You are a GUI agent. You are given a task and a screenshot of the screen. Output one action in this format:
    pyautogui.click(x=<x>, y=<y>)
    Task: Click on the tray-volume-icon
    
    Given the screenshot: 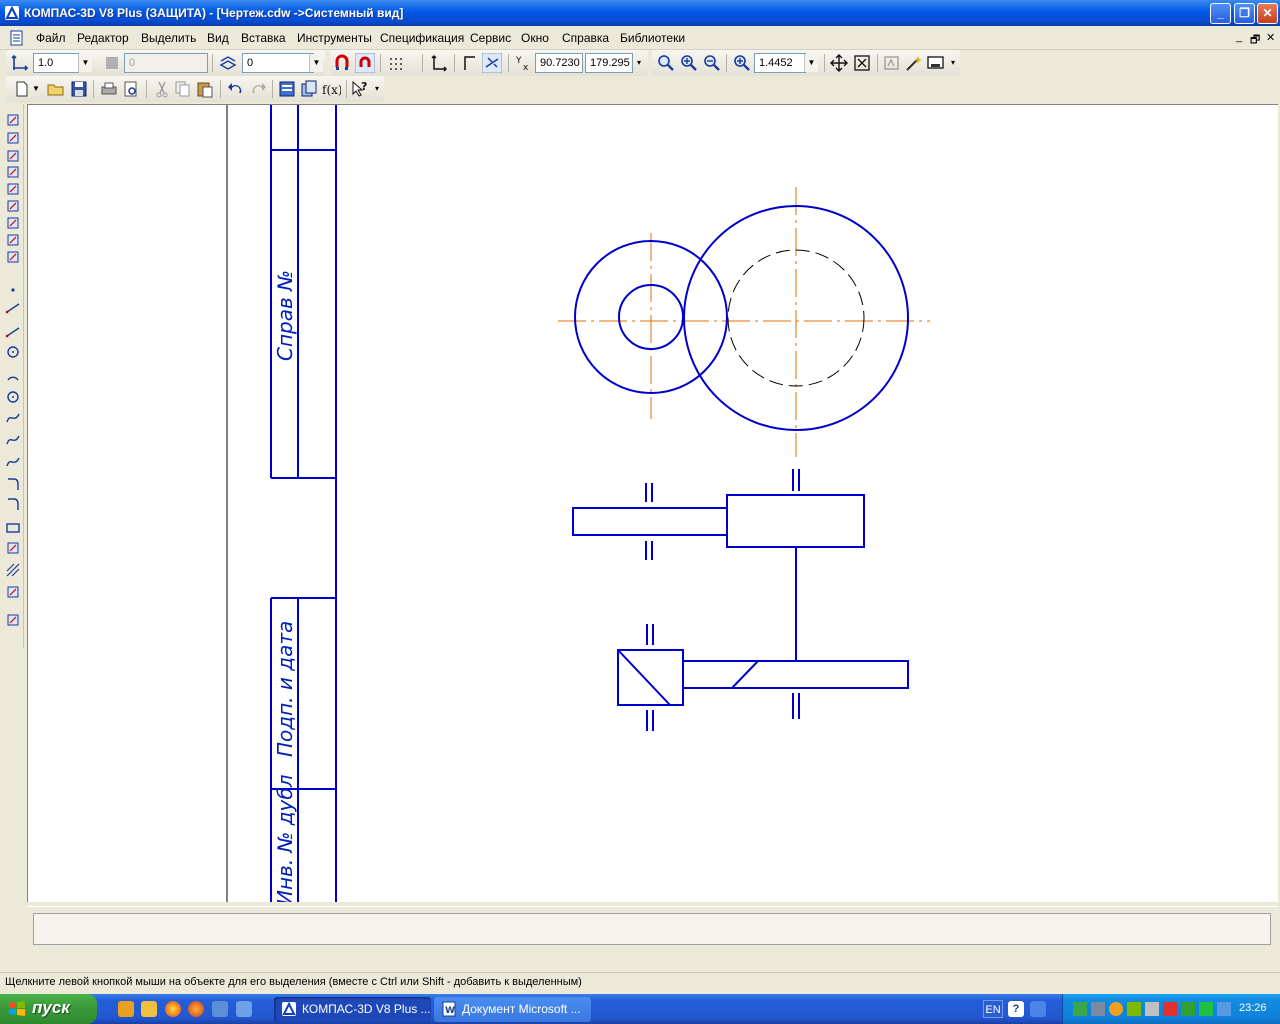 What is the action you would take?
    pyautogui.click(x=1152, y=1009)
    